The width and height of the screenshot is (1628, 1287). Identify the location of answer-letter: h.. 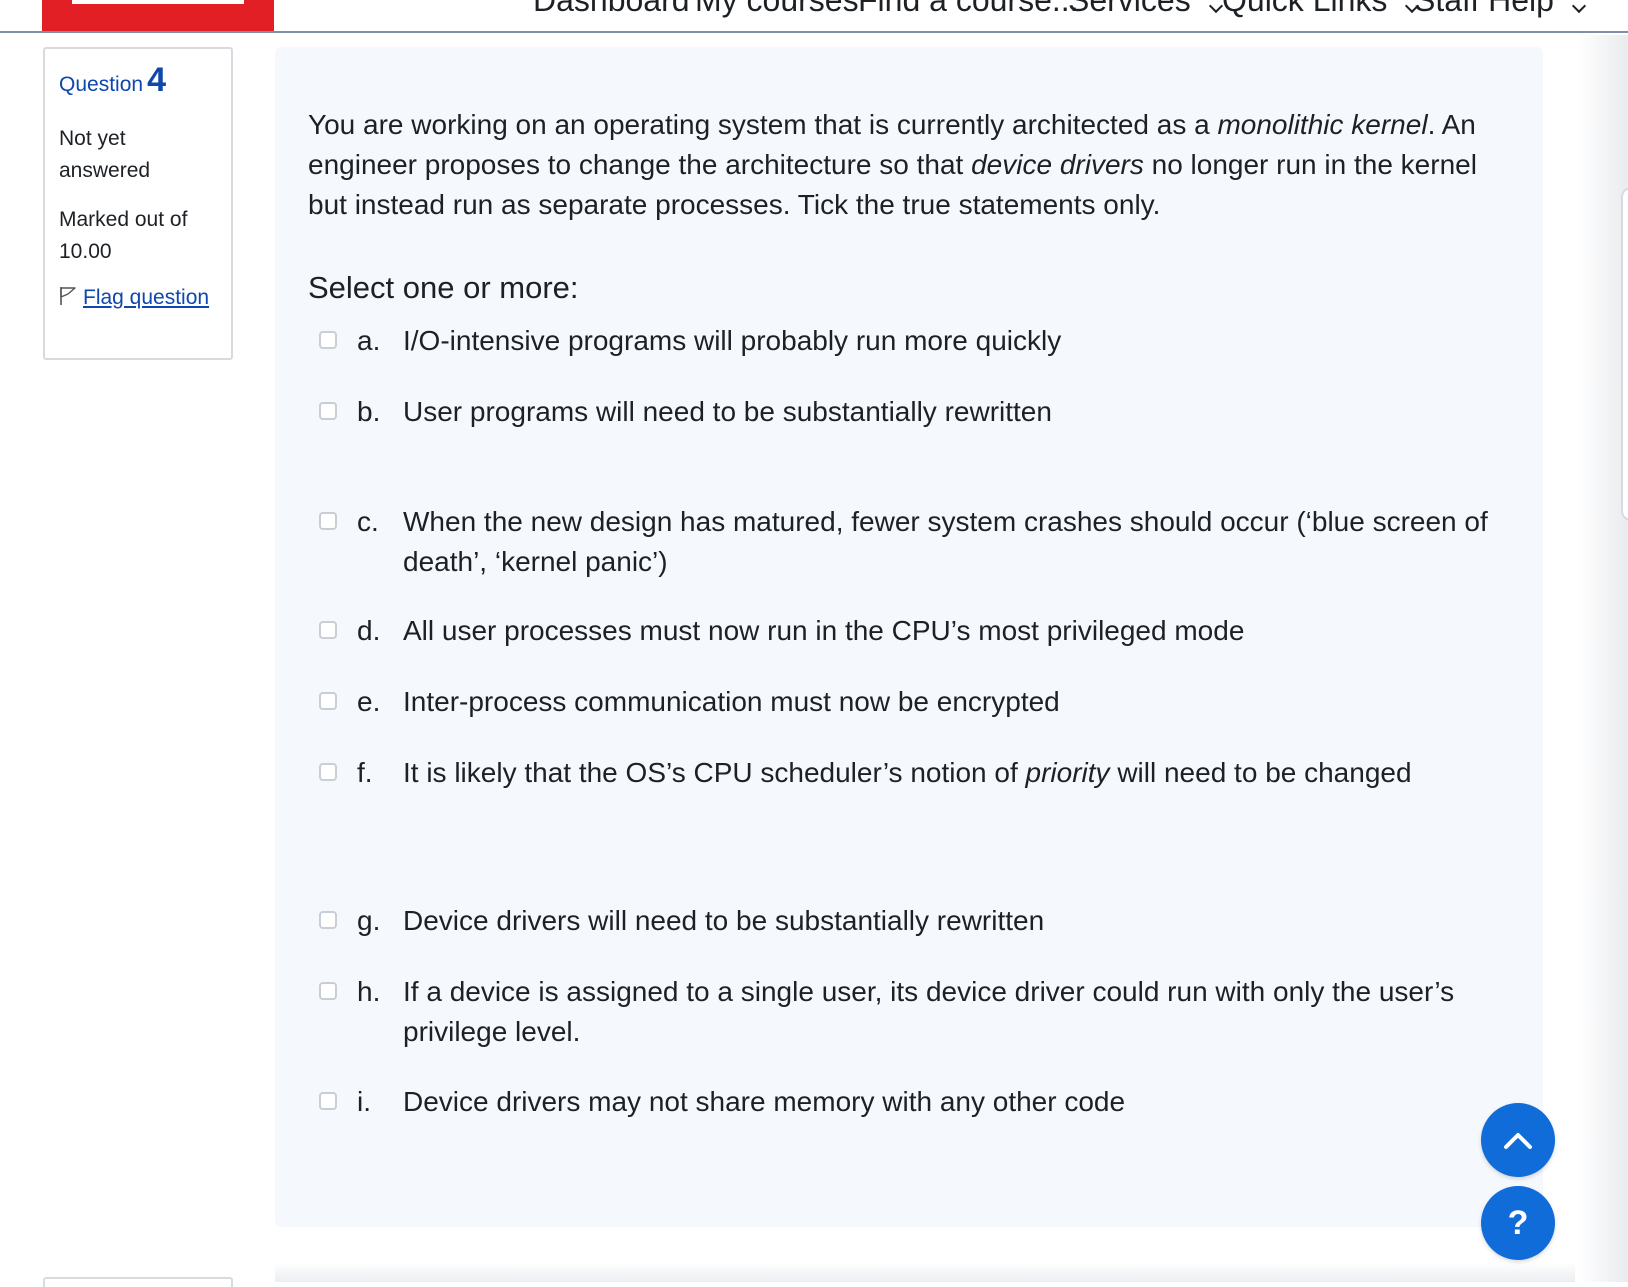
(369, 991).